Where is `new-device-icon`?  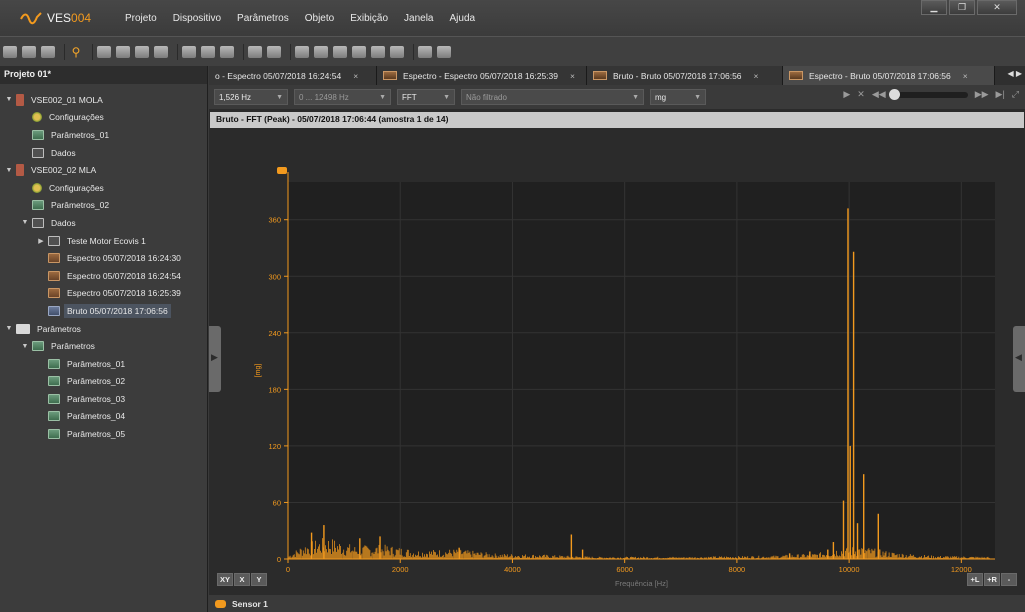
new-device-icon is located at coordinates (10, 51).